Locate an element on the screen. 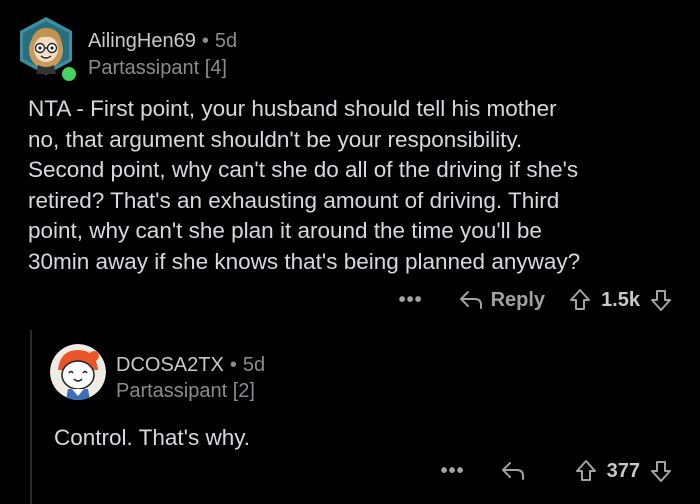 The width and height of the screenshot is (700, 504). user-flair: Partassipant [4] is located at coordinates (157, 68).